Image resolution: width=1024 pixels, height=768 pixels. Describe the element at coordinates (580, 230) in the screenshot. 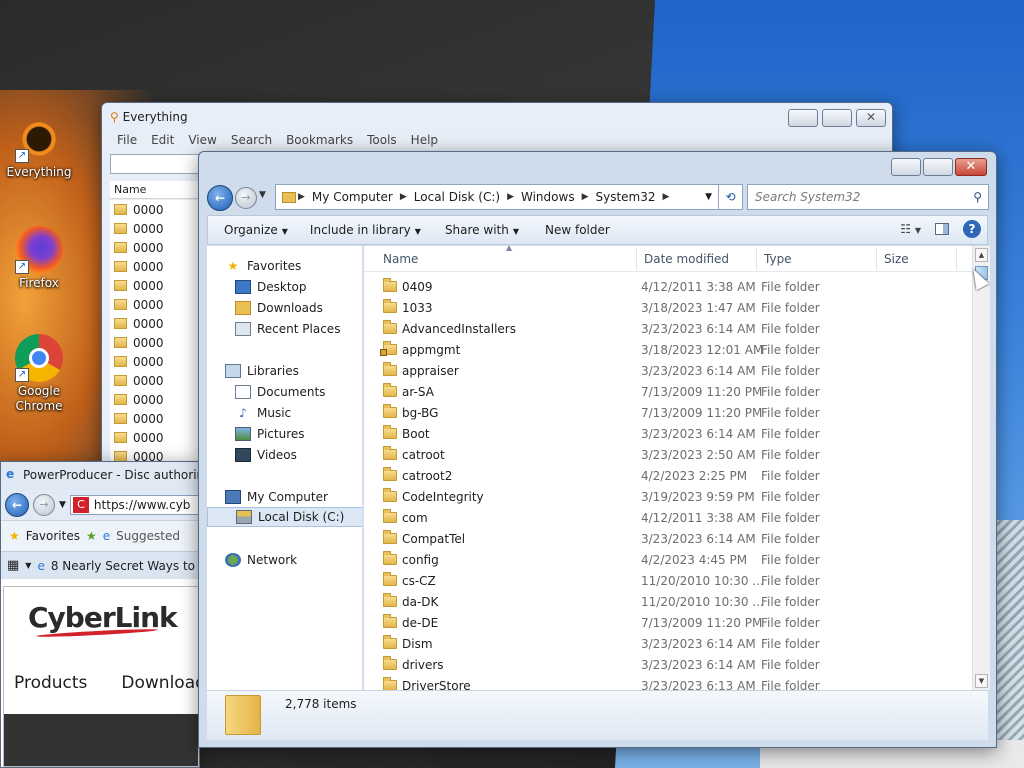

I see `new-folder-button: New folder` at that location.